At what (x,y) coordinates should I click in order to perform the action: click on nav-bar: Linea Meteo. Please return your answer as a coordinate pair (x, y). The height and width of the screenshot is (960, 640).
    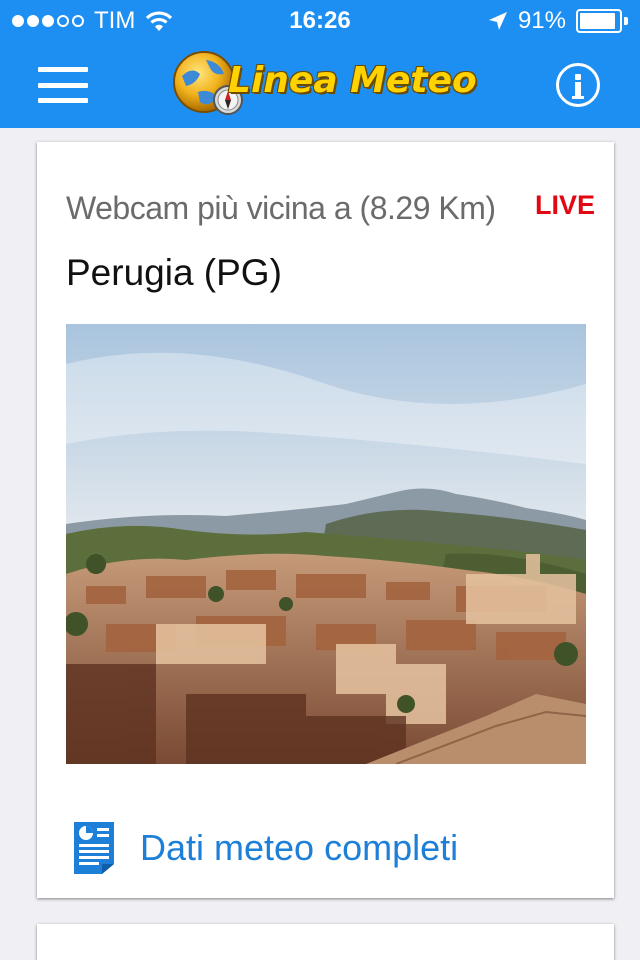
    Looking at the image, I should click on (320, 84).